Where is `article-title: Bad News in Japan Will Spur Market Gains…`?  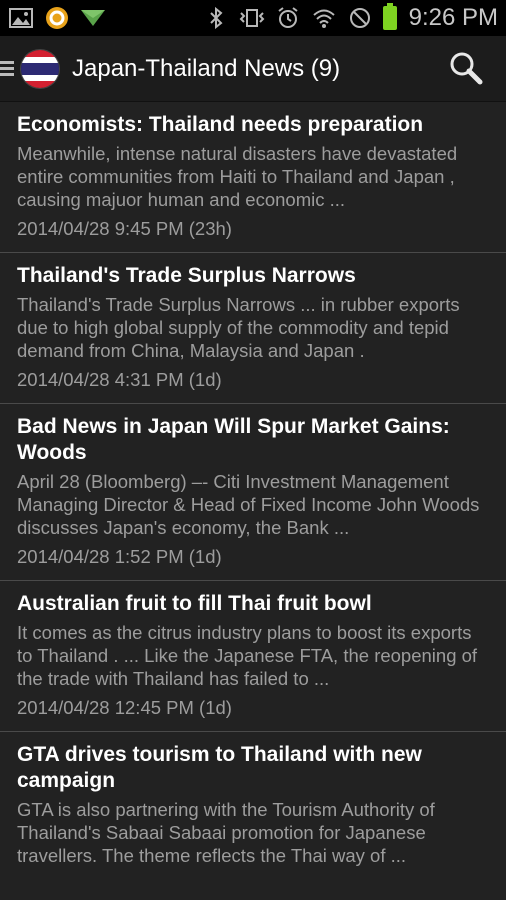
article-title: Bad News in Japan Will Spur Market Gains… is located at coordinates (233, 439).